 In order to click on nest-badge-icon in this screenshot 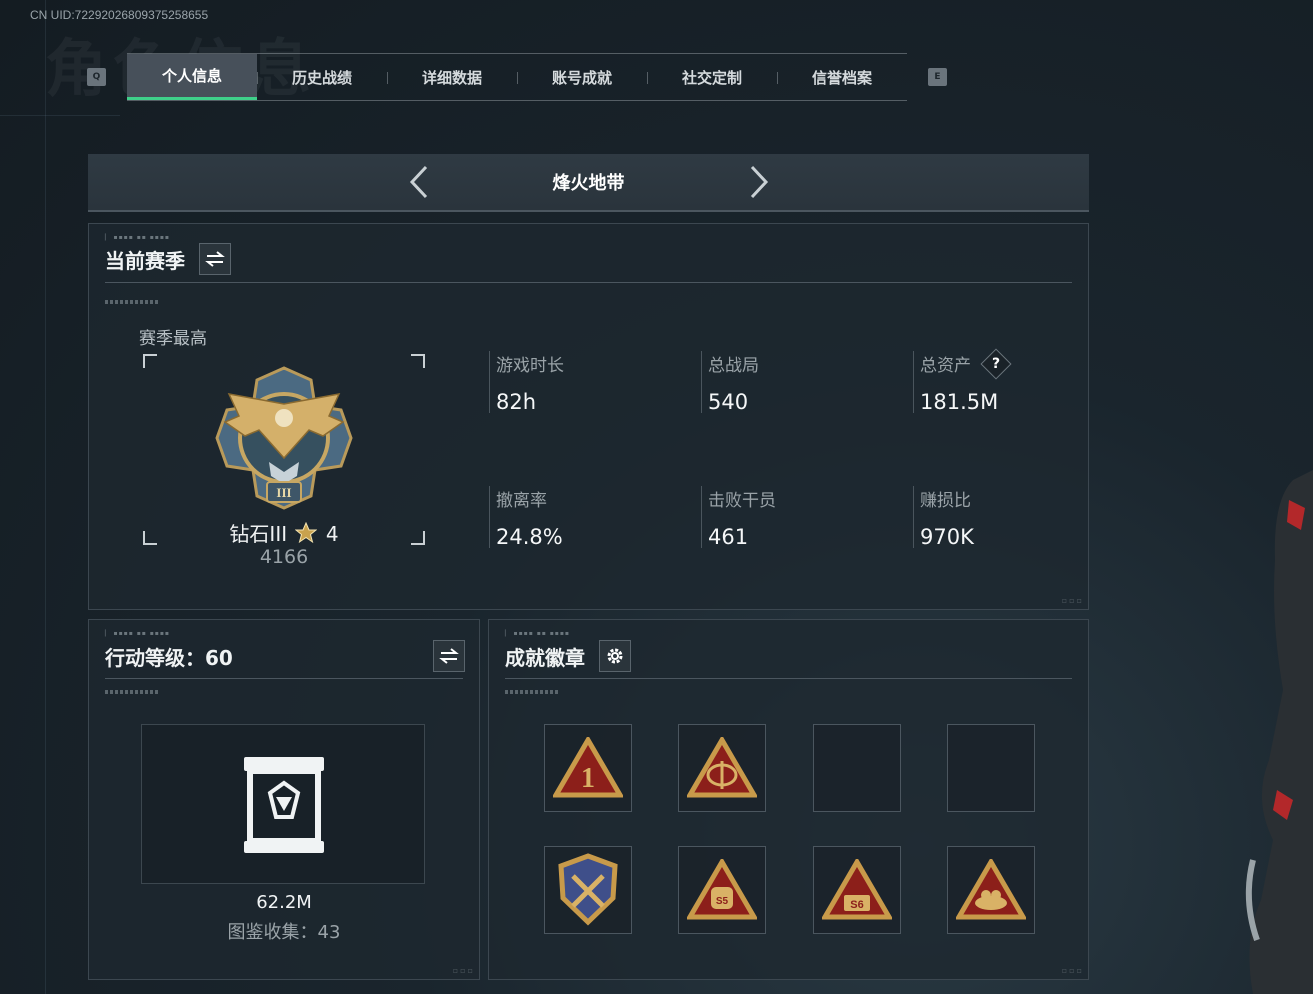, I will do `click(991, 889)`.